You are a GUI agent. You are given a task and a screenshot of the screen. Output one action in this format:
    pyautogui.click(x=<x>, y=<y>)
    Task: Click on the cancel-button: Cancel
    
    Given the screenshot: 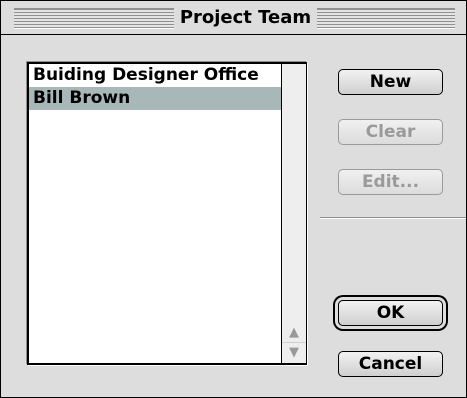 What is the action you would take?
    pyautogui.click(x=390, y=364)
    